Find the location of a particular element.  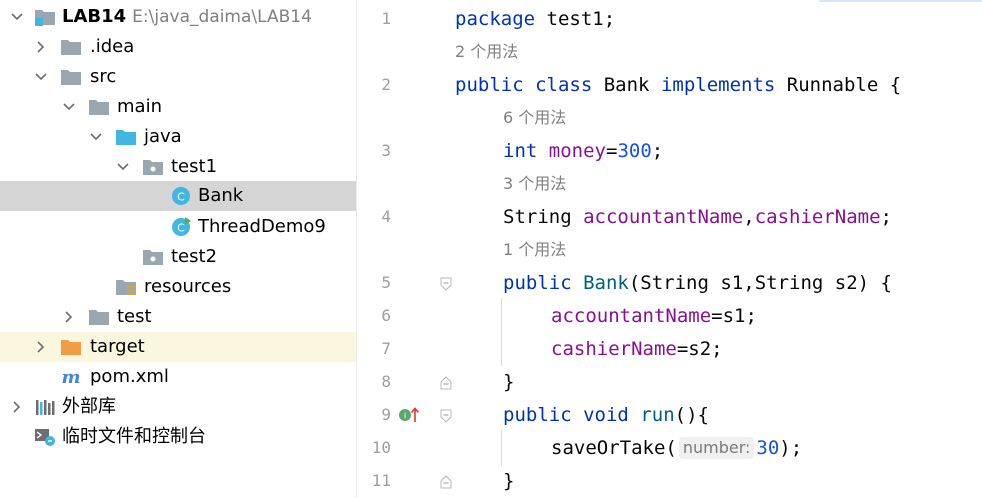

code-line-3: int money=300; is located at coordinates (583, 151).